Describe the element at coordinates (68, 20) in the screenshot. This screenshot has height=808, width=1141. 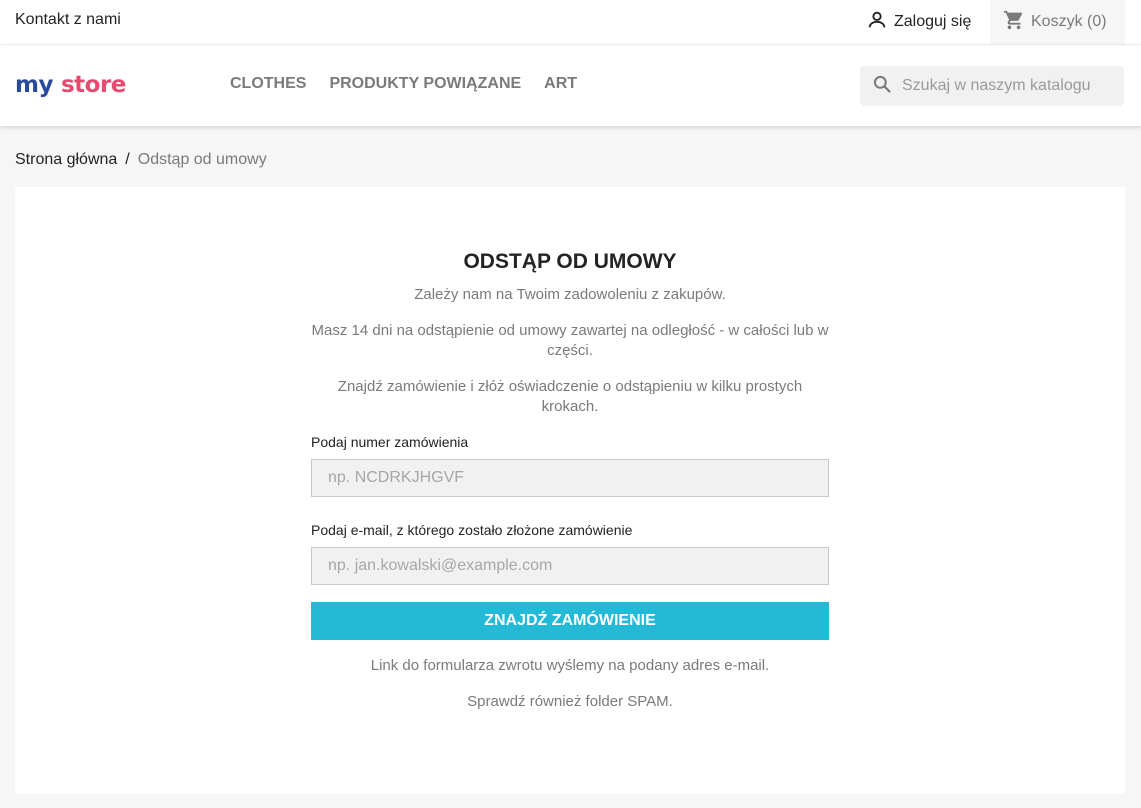
I see `contact-link: Kontakt z nami` at that location.